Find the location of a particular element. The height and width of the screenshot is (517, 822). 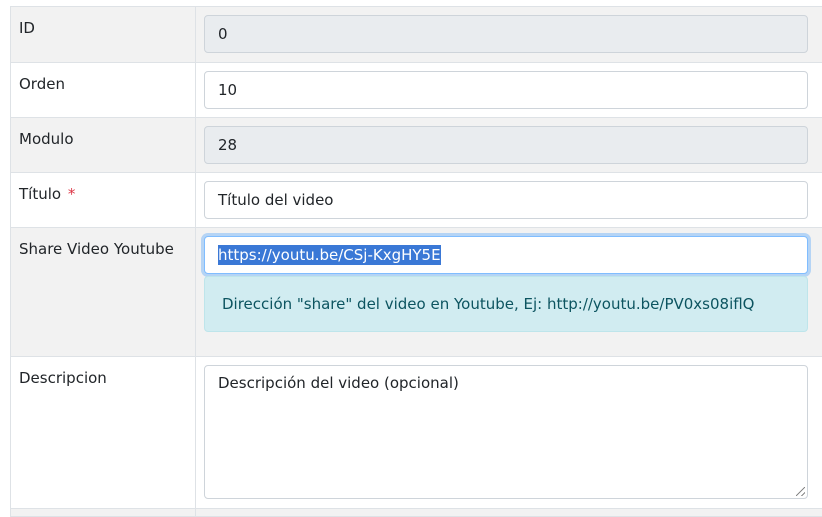

titulo-field-cell: Título del video is located at coordinates (509, 200).